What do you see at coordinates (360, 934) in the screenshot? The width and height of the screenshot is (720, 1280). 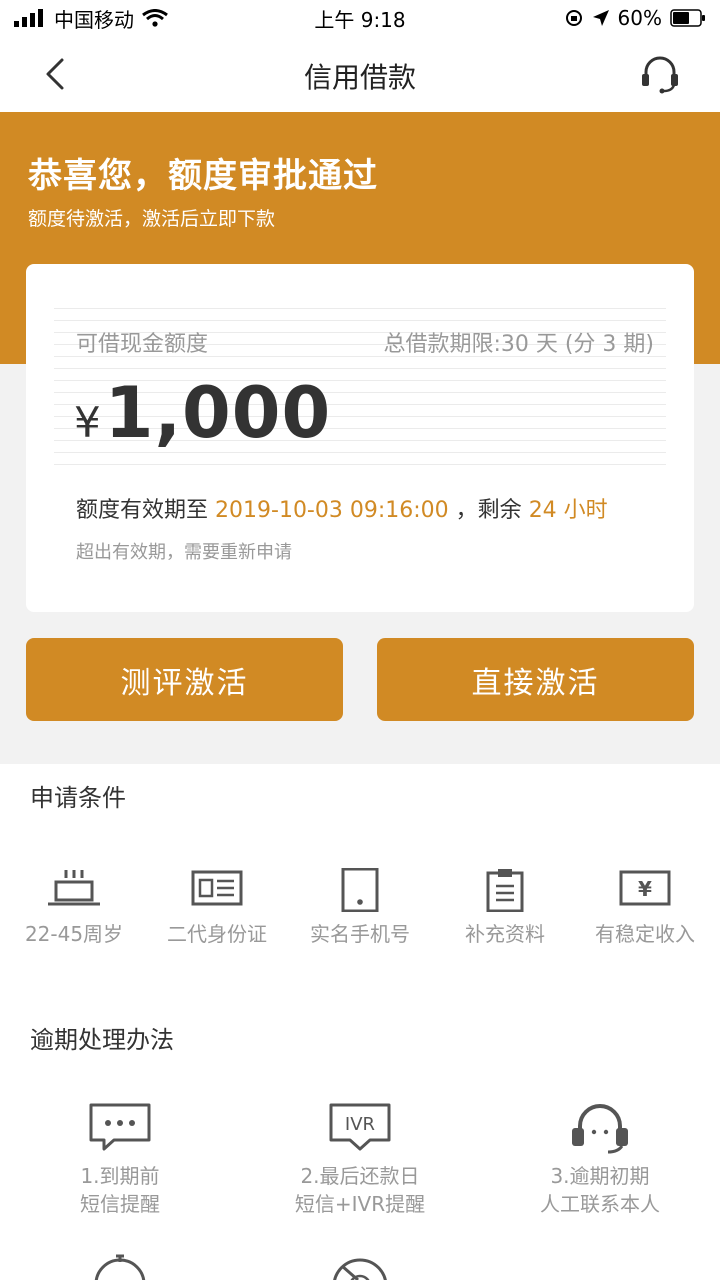 I see `condition-label: 实名手机号` at bounding box center [360, 934].